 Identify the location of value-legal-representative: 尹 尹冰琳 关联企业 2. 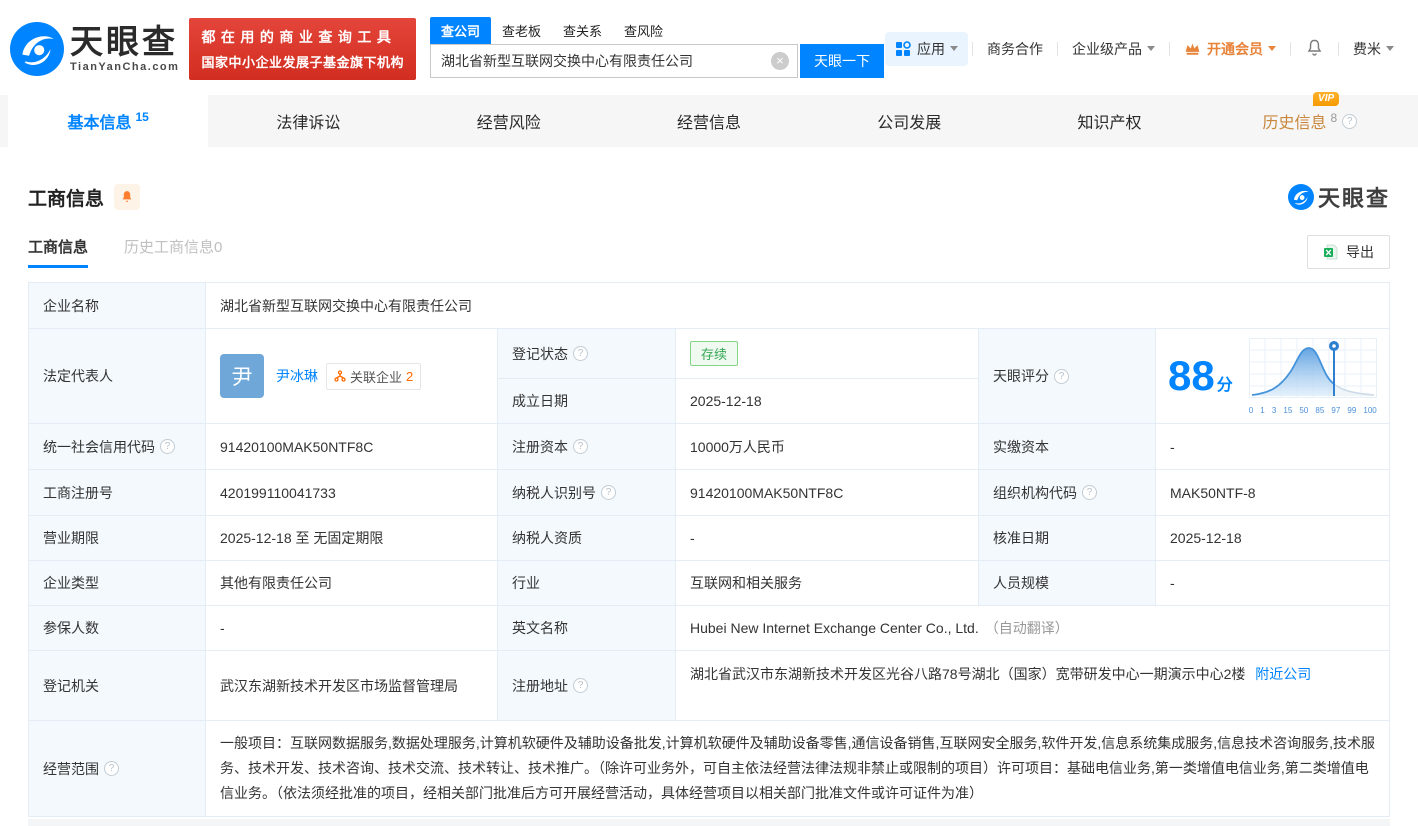
(352, 376).